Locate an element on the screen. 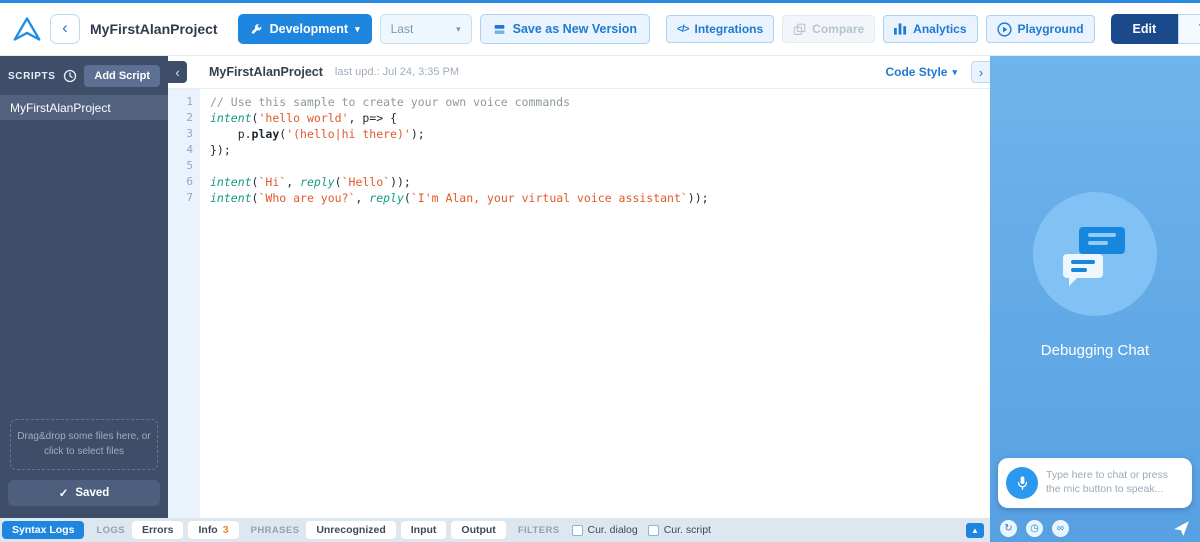 The width and height of the screenshot is (1200, 542). paper-plane-icon is located at coordinates (1181, 528).